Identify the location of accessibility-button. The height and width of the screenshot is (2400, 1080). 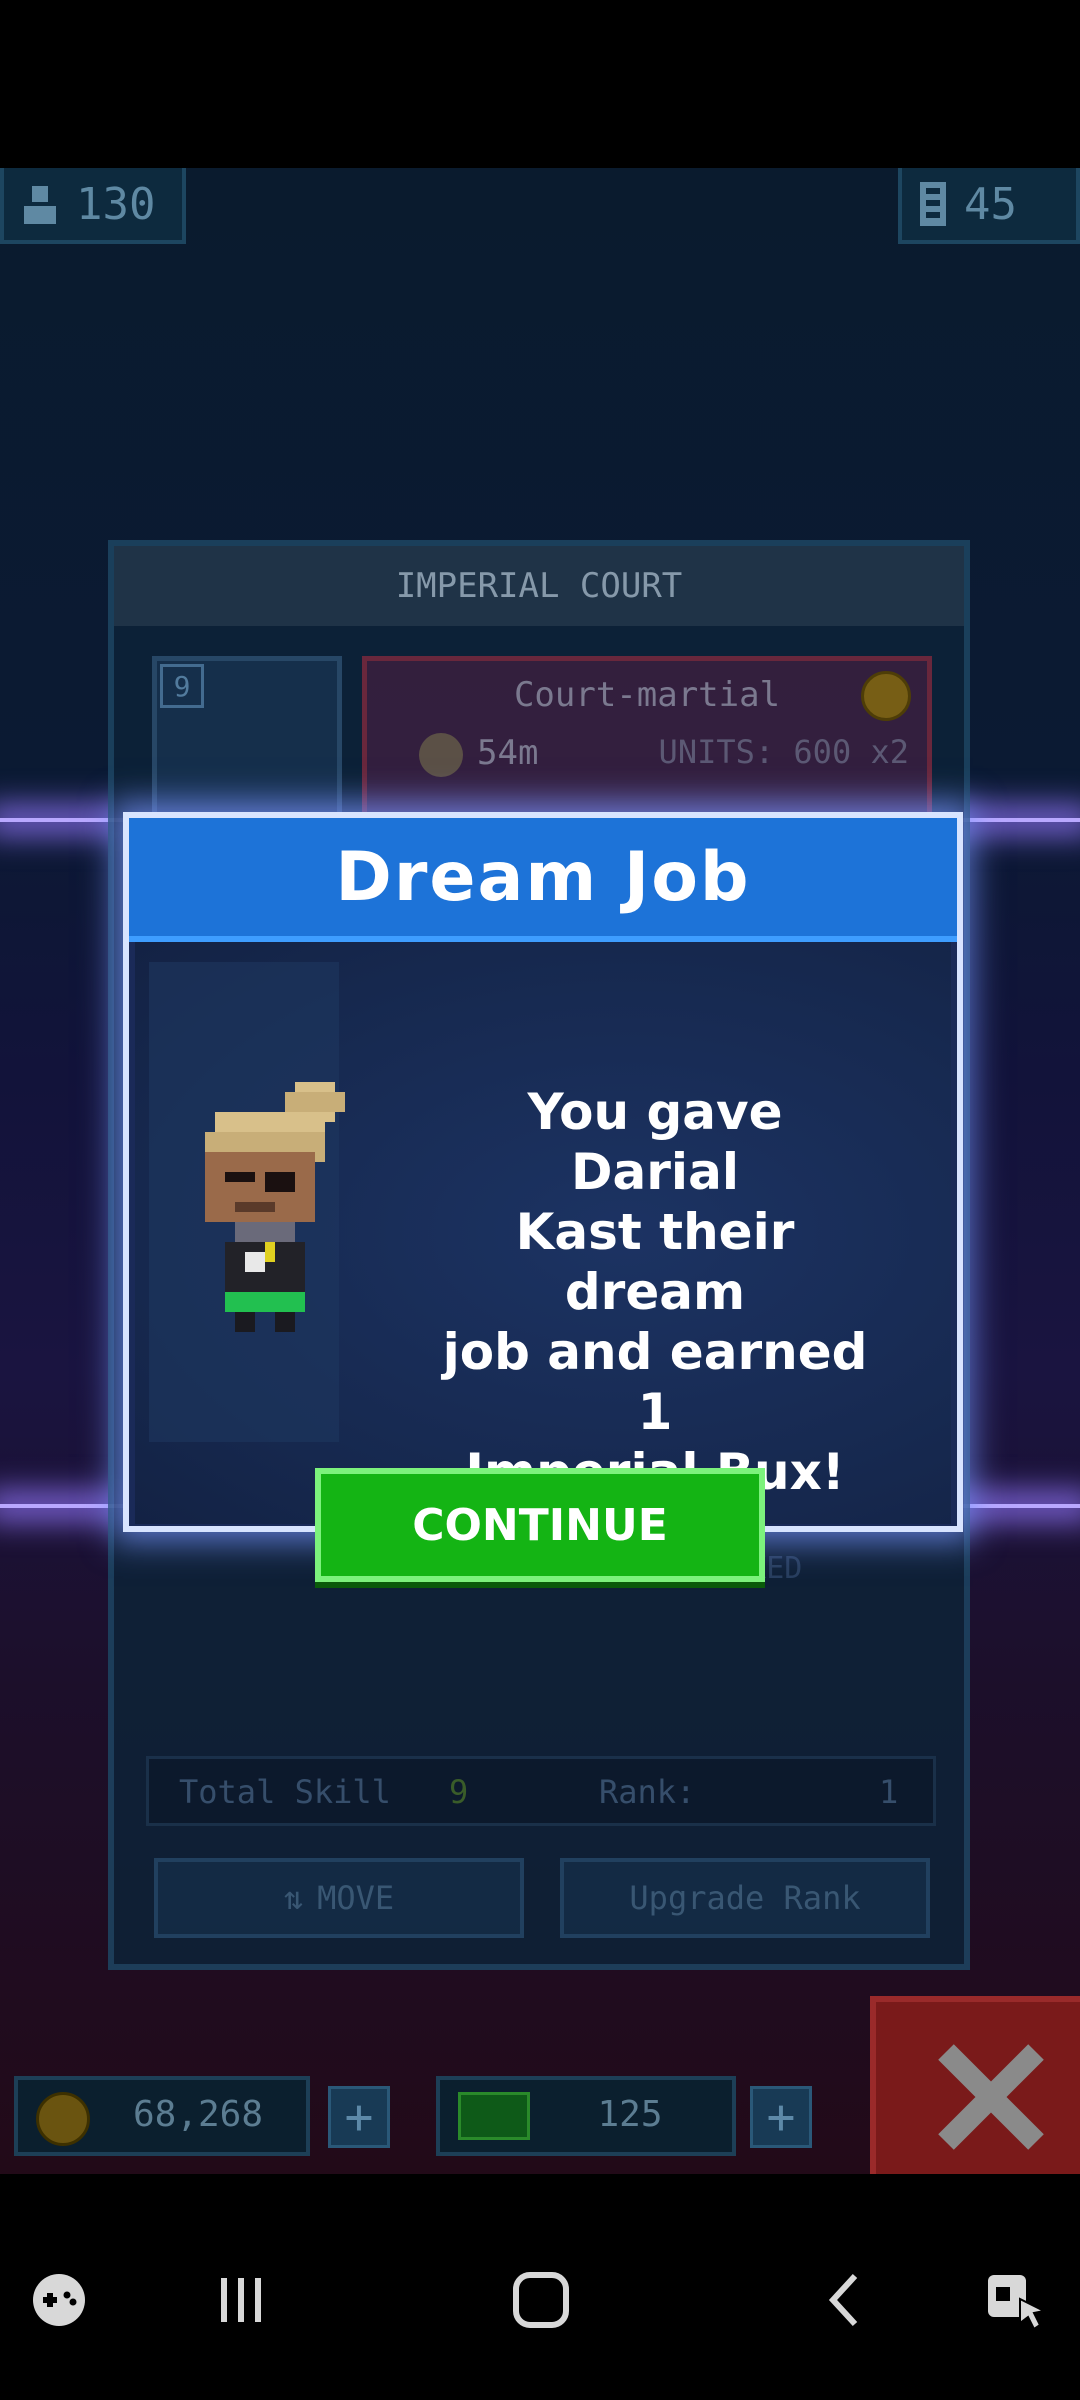
(1015, 2300).